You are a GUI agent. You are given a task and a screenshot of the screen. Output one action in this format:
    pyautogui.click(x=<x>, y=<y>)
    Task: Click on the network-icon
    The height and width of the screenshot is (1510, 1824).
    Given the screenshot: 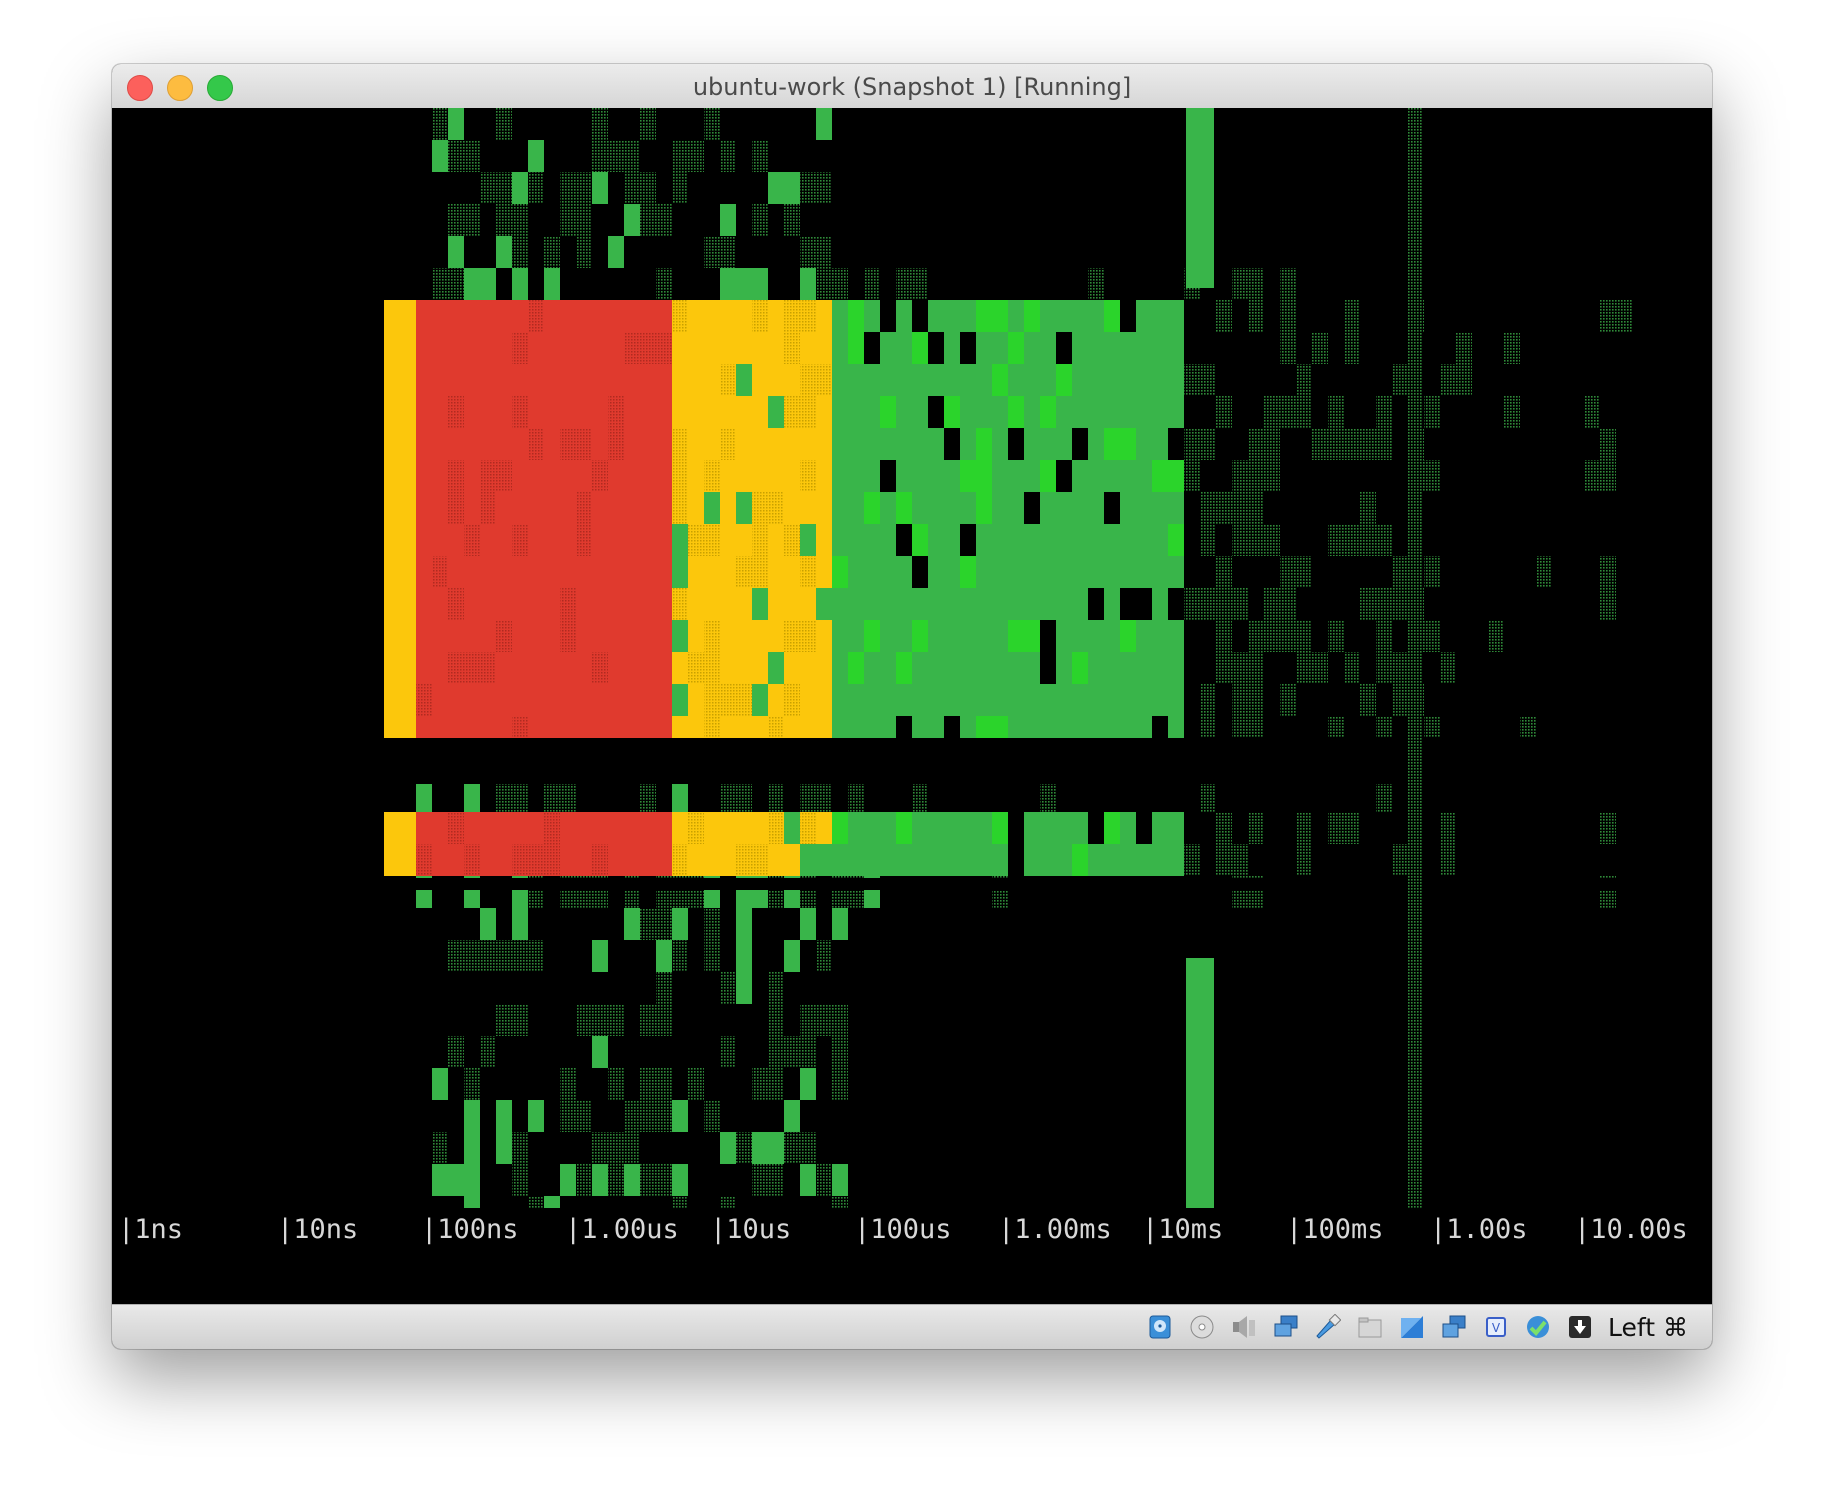 What is the action you would take?
    pyautogui.click(x=1286, y=1327)
    